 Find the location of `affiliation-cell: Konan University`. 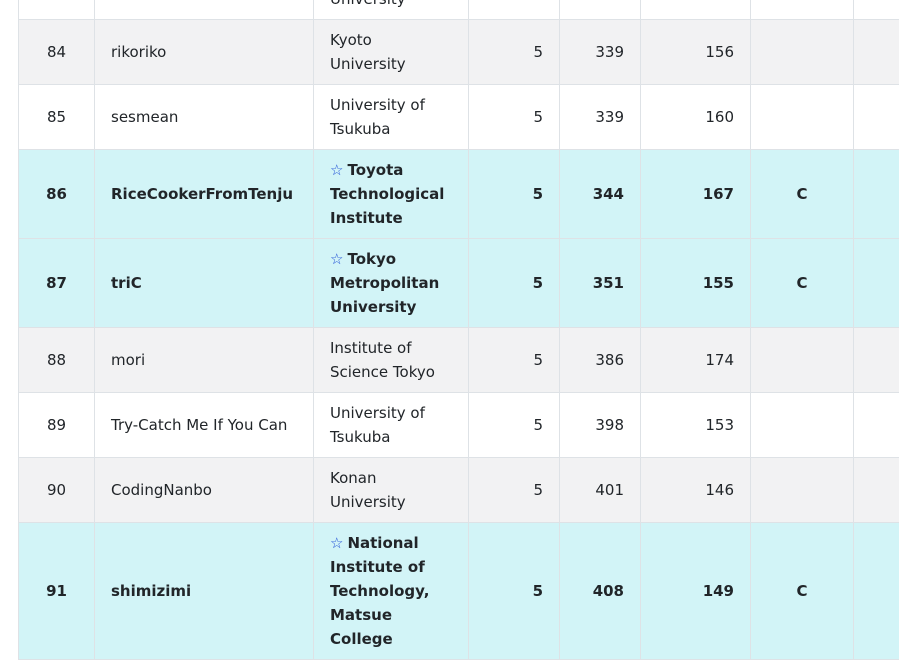

affiliation-cell: Konan University is located at coordinates (391, 490).